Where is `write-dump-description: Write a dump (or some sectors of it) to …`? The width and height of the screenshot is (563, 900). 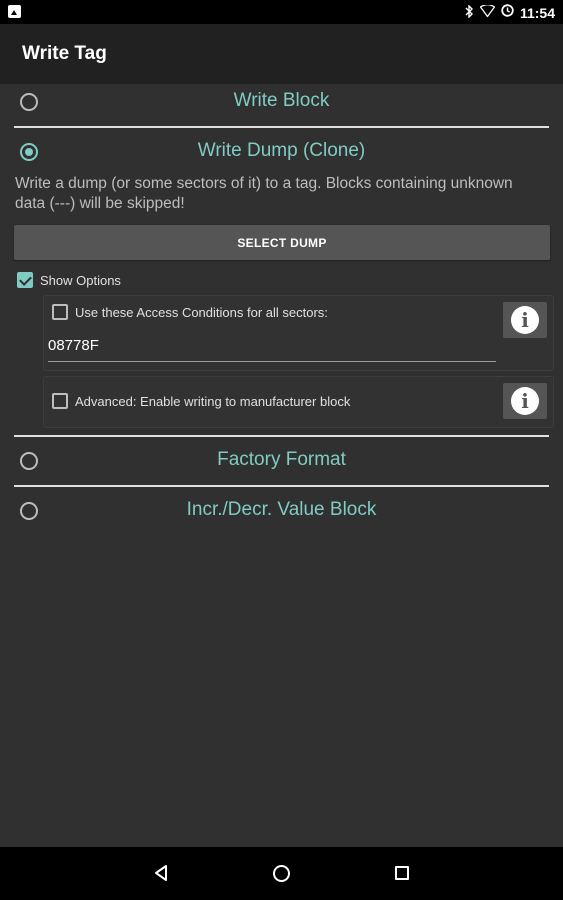 write-dump-description: Write a dump (or some sectors of it) to … is located at coordinates (264, 193).